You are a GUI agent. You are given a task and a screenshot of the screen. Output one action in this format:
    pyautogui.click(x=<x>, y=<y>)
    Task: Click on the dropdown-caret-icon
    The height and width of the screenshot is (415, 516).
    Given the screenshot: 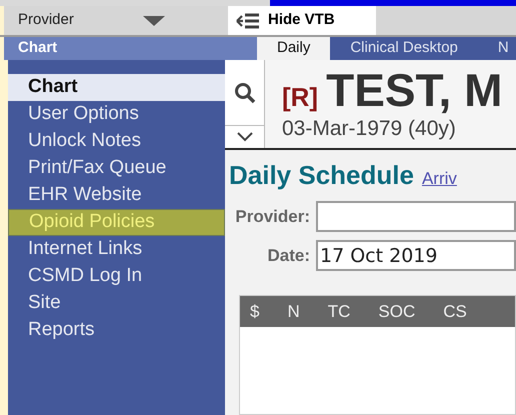 What is the action you would take?
    pyautogui.click(x=154, y=21)
    